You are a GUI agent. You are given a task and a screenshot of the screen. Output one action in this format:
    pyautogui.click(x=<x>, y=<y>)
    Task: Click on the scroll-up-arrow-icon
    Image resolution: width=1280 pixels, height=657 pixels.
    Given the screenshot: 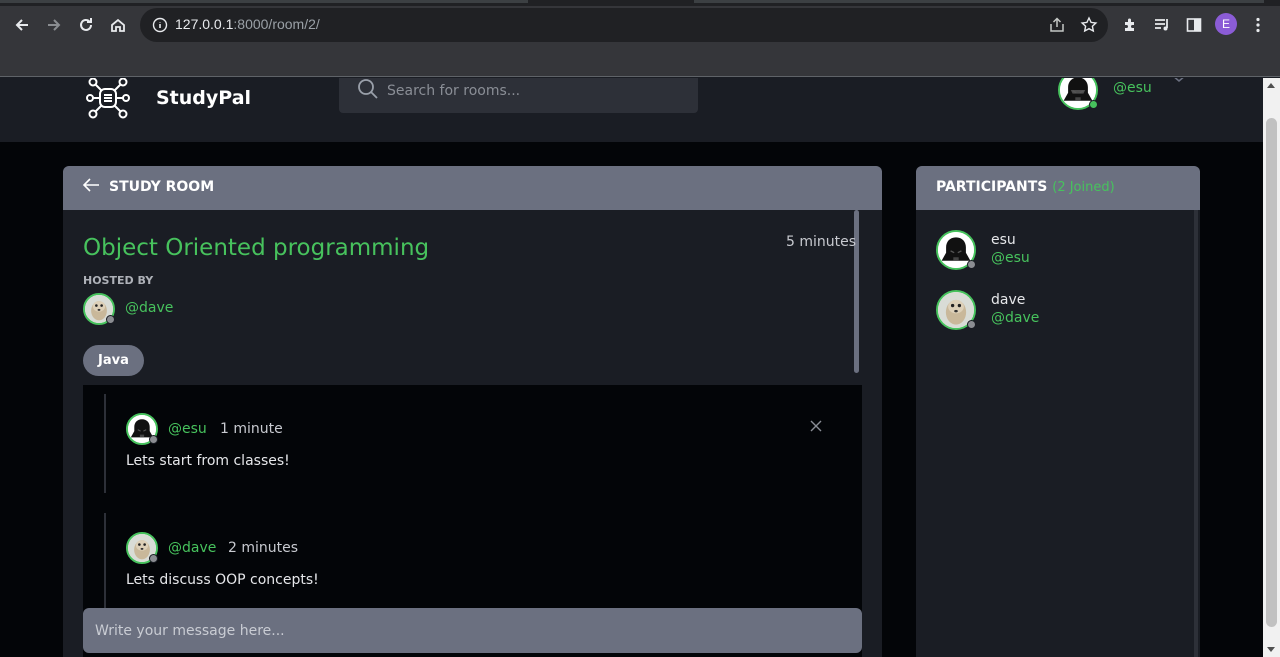 What is the action you would take?
    pyautogui.click(x=1271, y=85)
    